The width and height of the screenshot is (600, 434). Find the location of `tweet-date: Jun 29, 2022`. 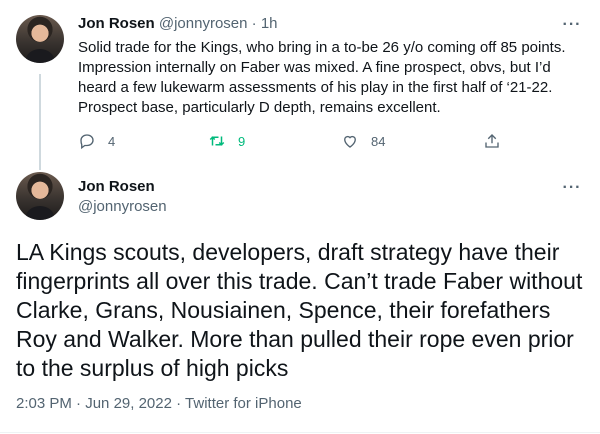

tweet-date: Jun 29, 2022 is located at coordinates (128, 403).